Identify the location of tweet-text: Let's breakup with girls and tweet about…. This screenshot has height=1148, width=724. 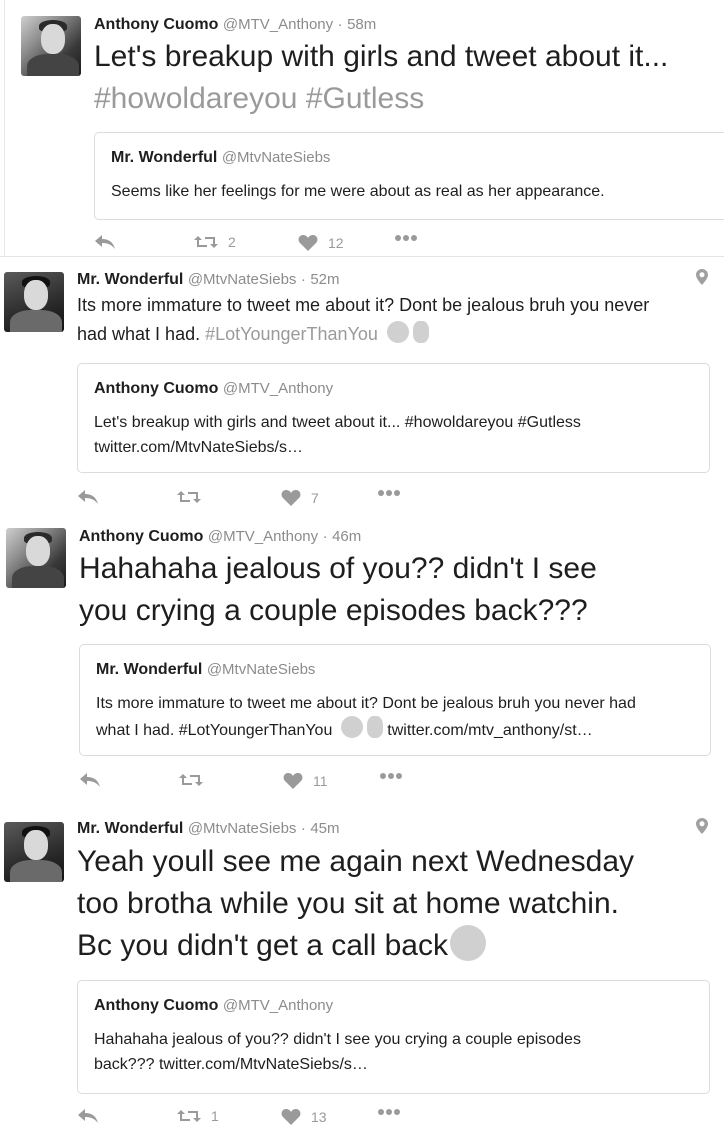
(381, 77).